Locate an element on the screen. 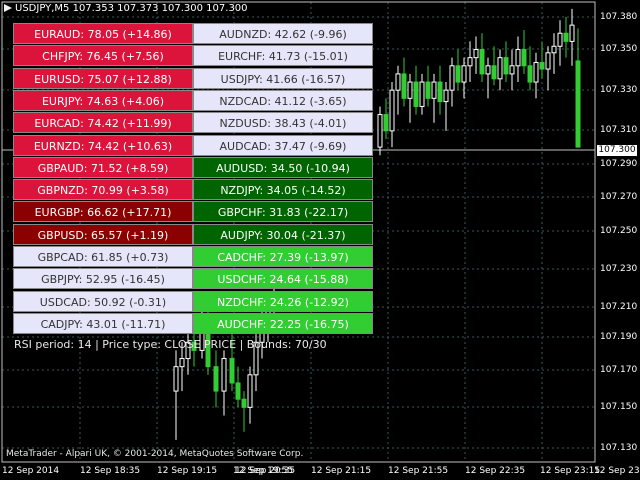  price-tick-label: 107.270 is located at coordinates (619, 197).